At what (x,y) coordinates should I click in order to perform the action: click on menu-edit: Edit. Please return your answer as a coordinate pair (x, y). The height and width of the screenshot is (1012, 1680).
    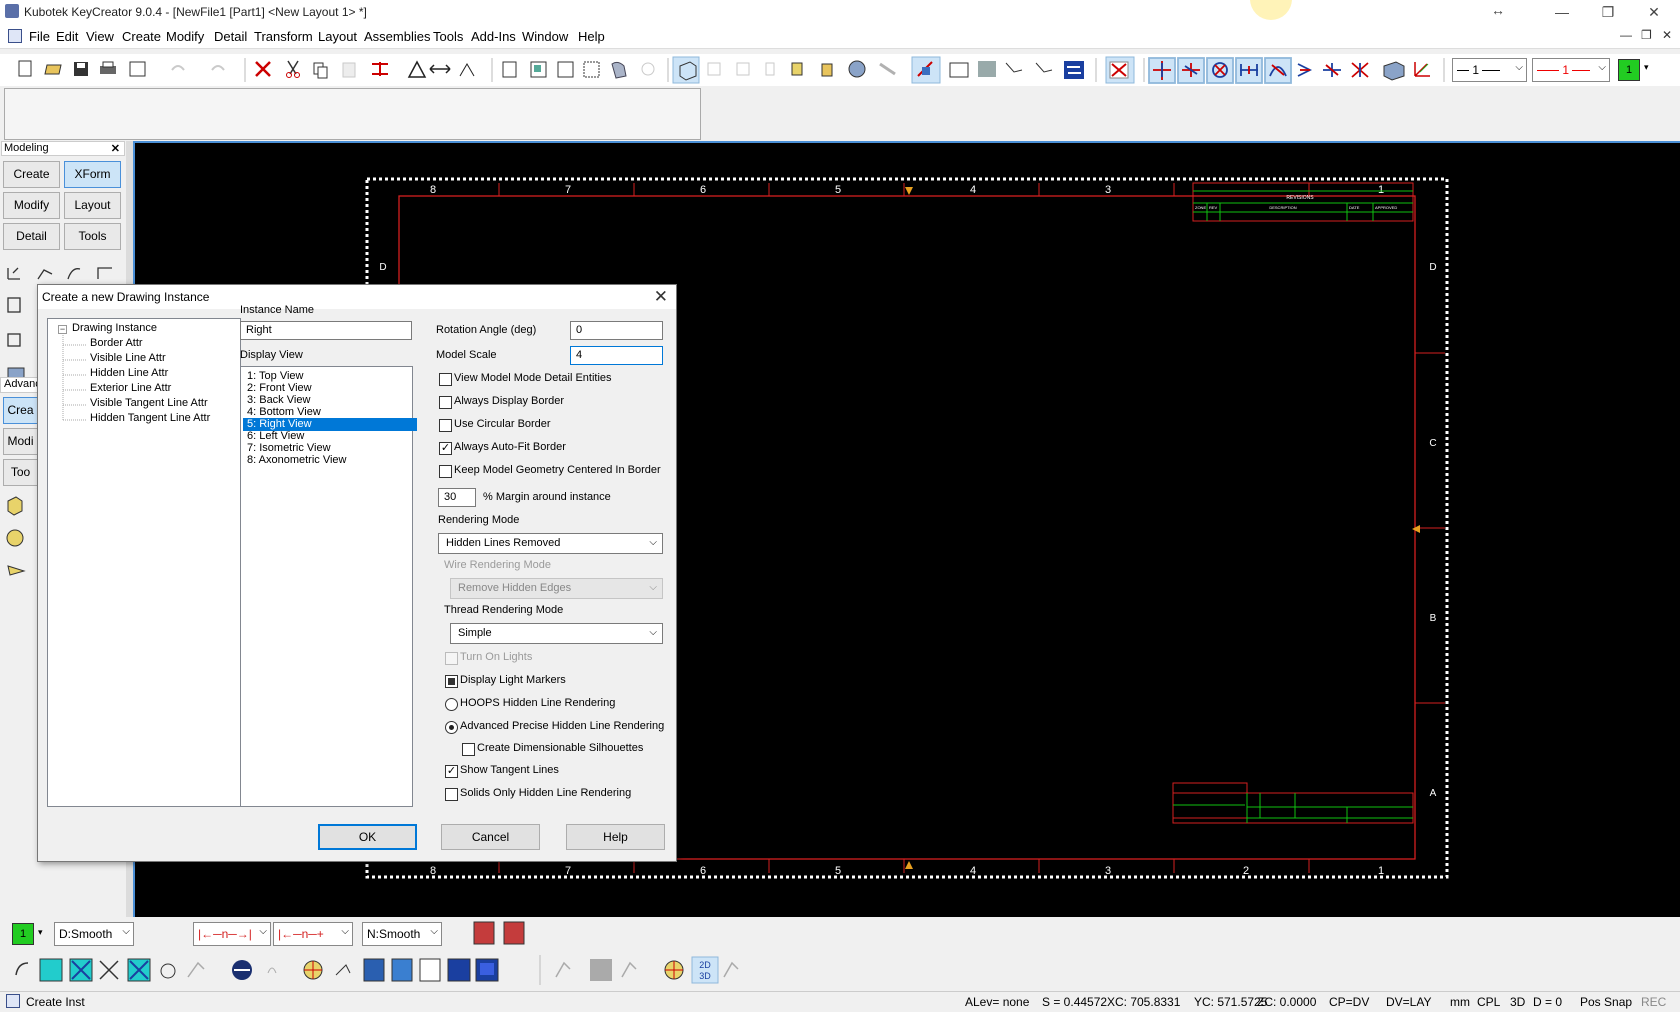
    Looking at the image, I should click on (67, 36).